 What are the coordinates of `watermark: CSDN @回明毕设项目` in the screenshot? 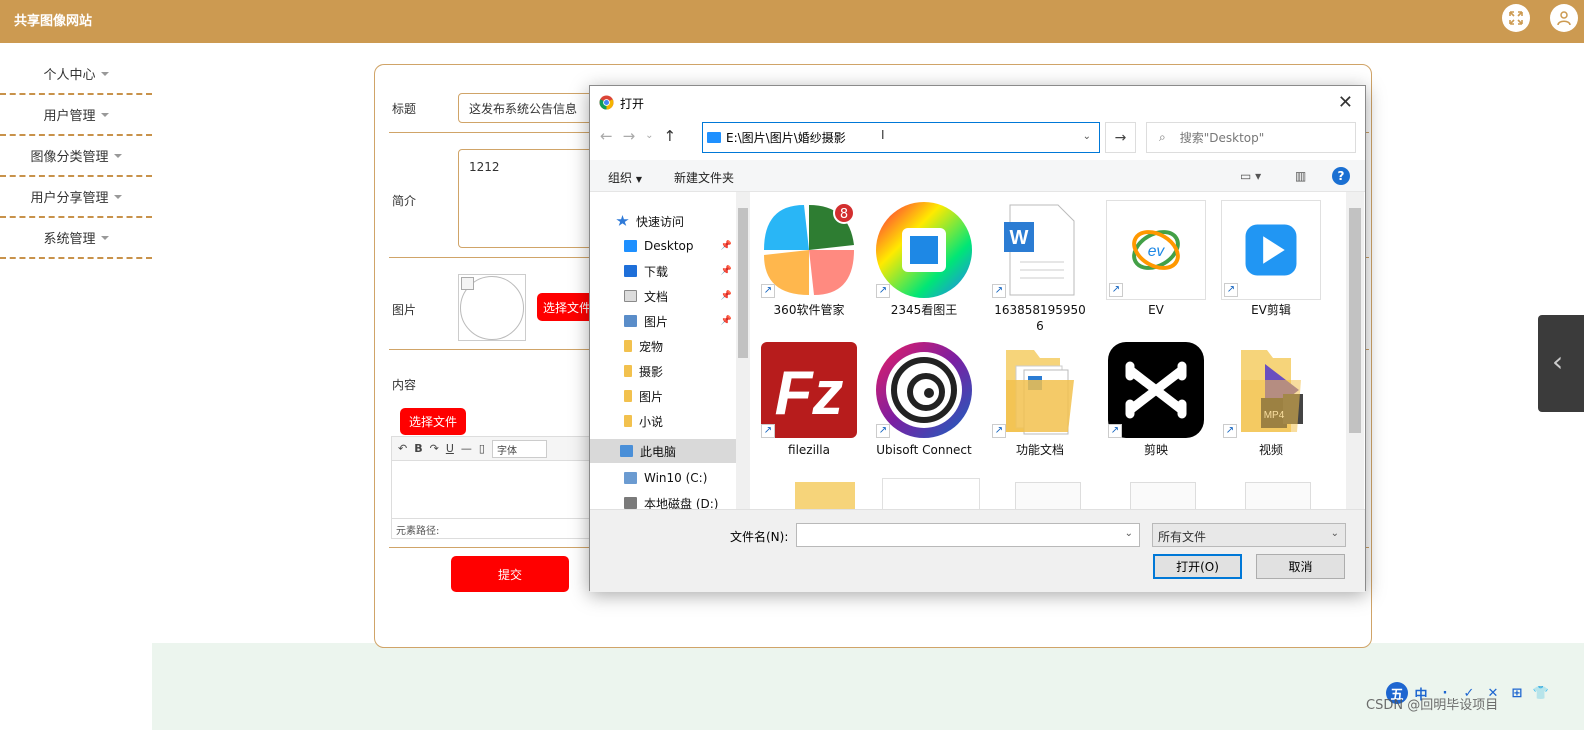 It's located at (1432, 705).